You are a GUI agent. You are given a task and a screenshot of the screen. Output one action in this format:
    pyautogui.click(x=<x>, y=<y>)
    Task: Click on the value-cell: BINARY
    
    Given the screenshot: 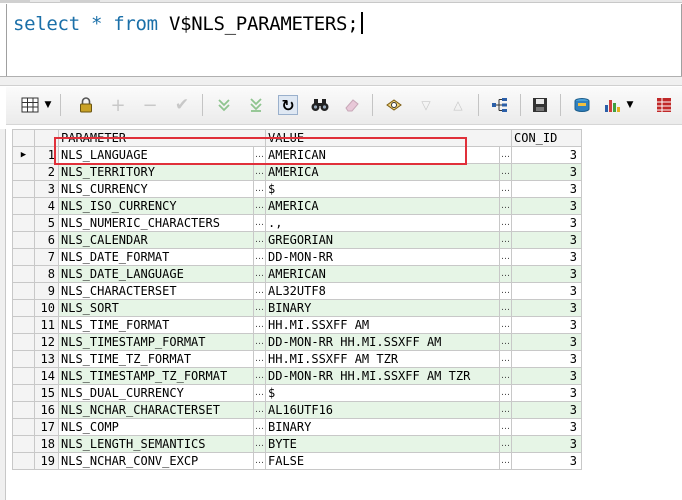 What is the action you would take?
    pyautogui.click(x=382, y=308)
    